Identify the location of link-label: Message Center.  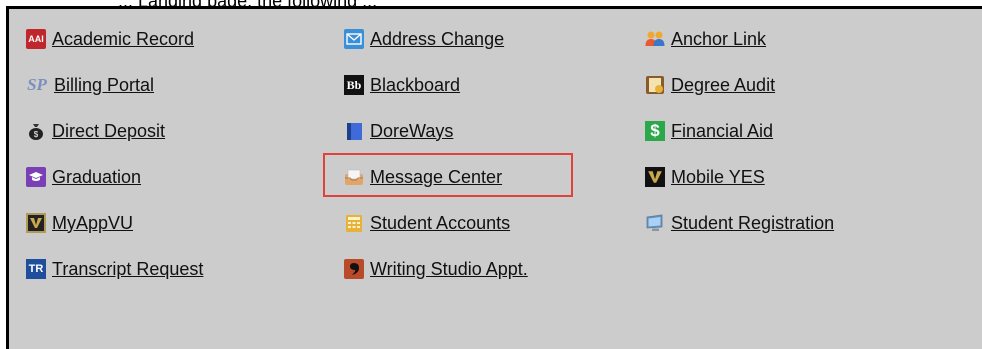
(436, 176).